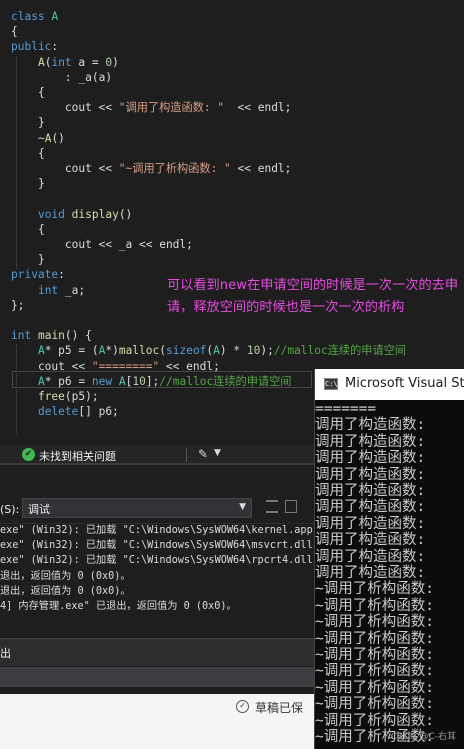  I want to click on code-token: (a), so click(102, 77).